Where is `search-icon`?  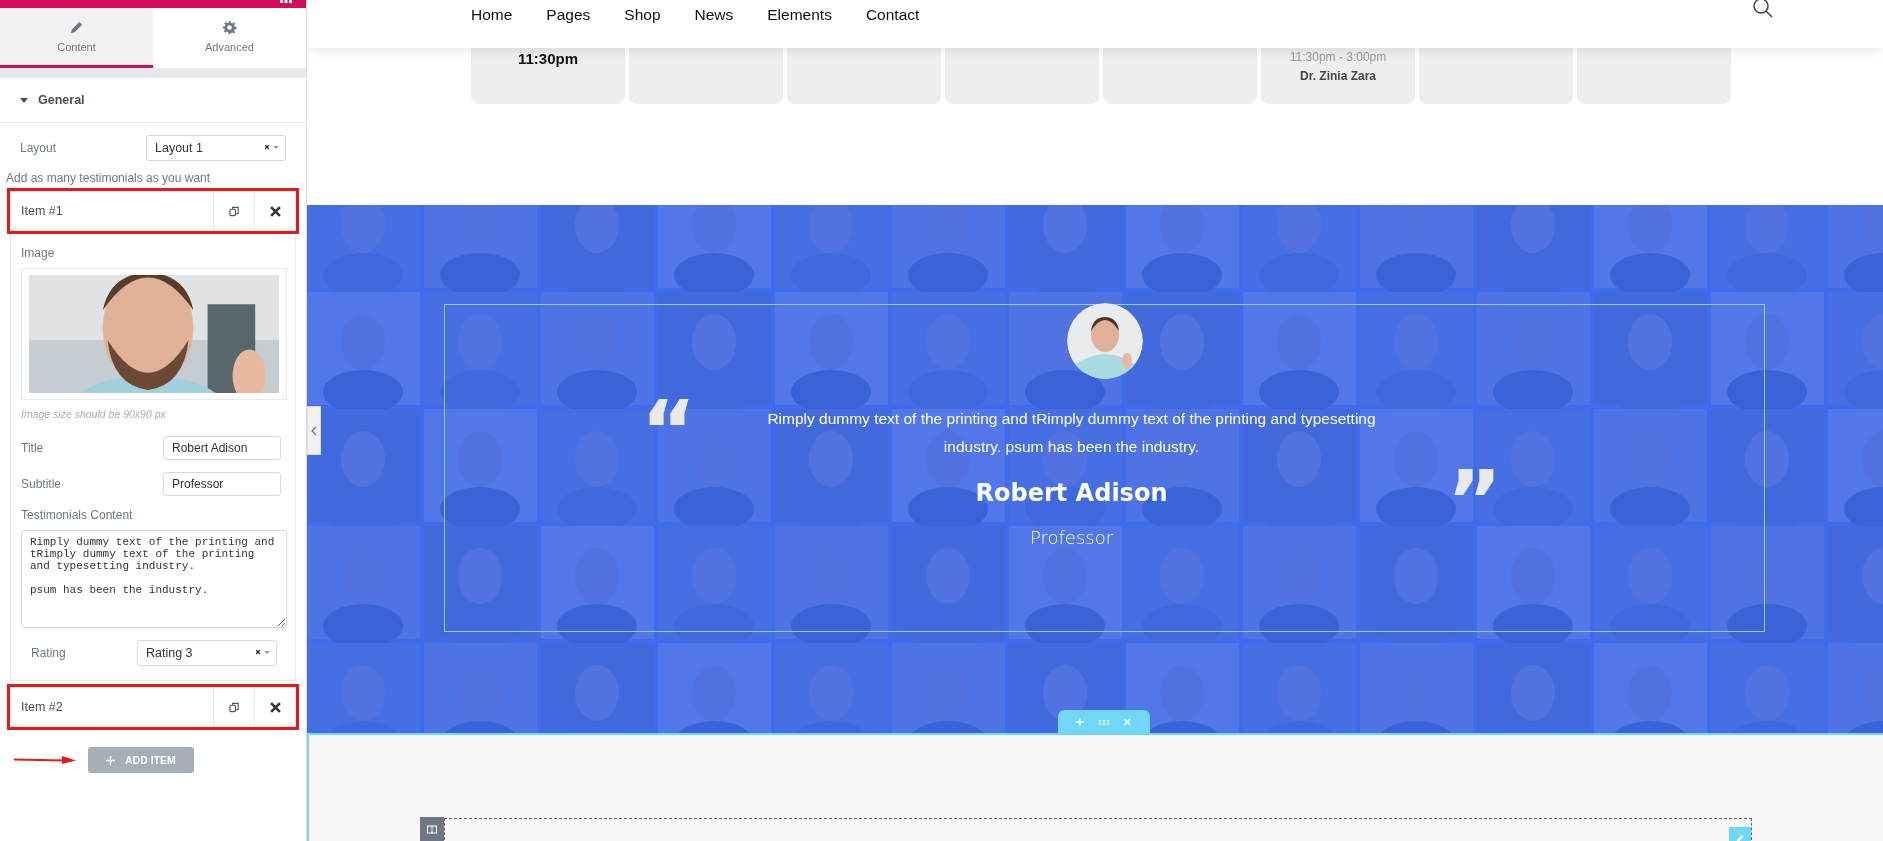
search-icon is located at coordinates (1763, 10).